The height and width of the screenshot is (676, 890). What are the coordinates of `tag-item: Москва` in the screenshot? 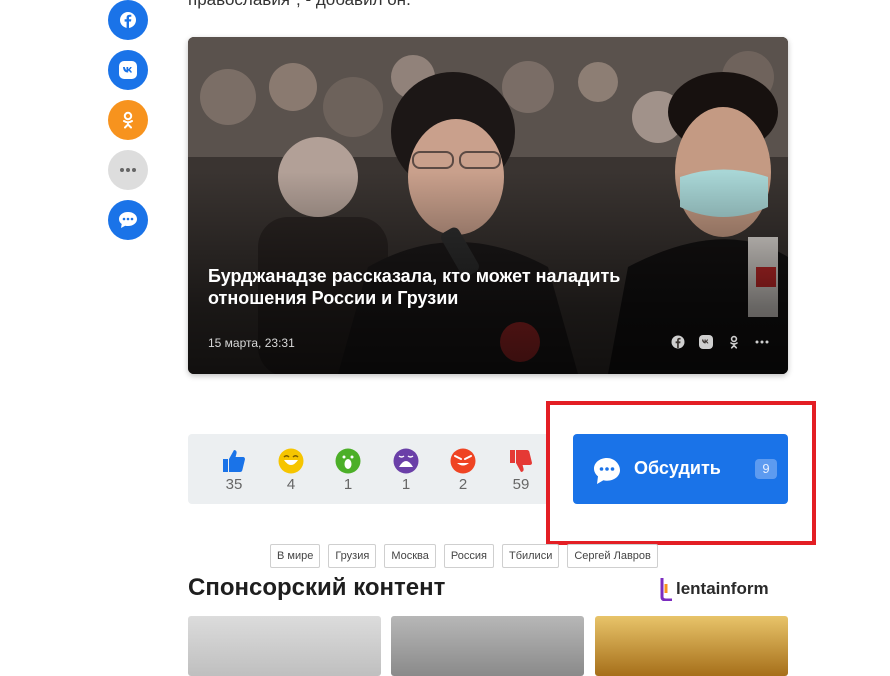 It's located at (410, 556).